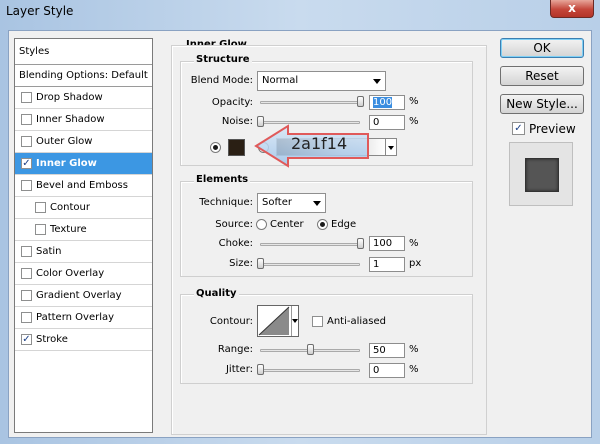 The image size is (600, 444). I want to click on opacity-slider-thumb, so click(360, 101).